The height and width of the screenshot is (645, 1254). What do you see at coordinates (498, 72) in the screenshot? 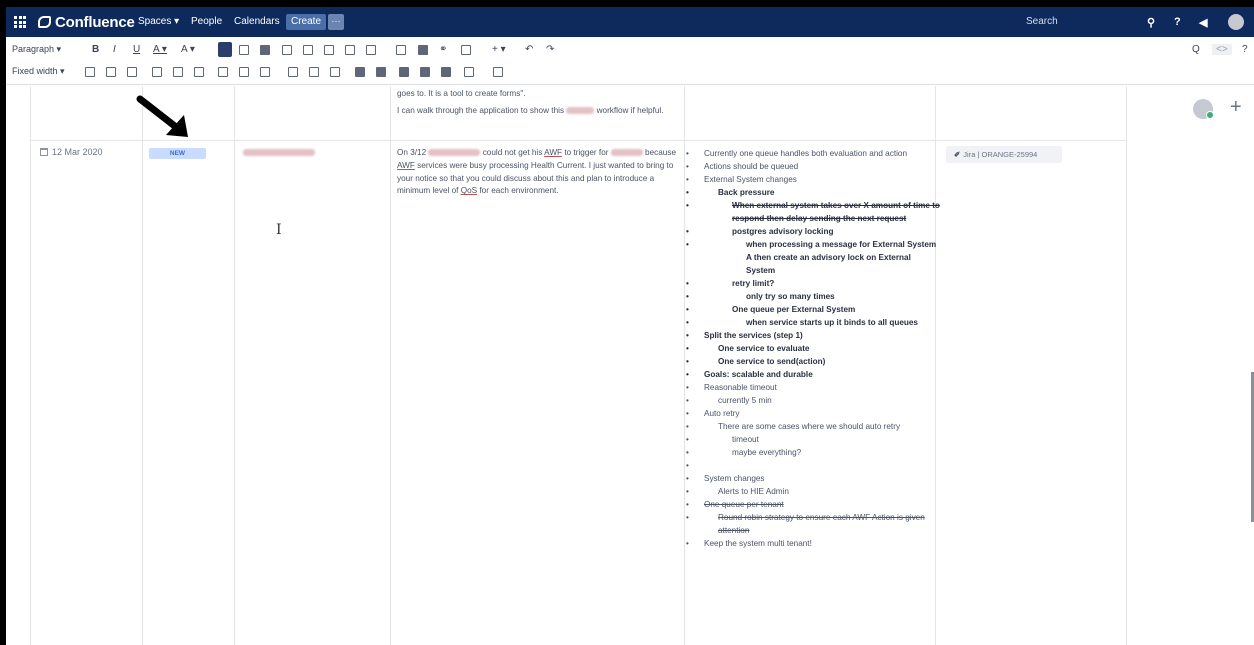
I see `delete-table-icon` at bounding box center [498, 72].